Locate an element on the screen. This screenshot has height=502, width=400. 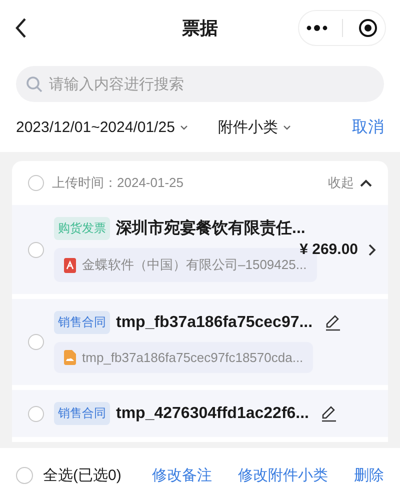
select-all-label: 全选(已选0) is located at coordinates (82, 475).